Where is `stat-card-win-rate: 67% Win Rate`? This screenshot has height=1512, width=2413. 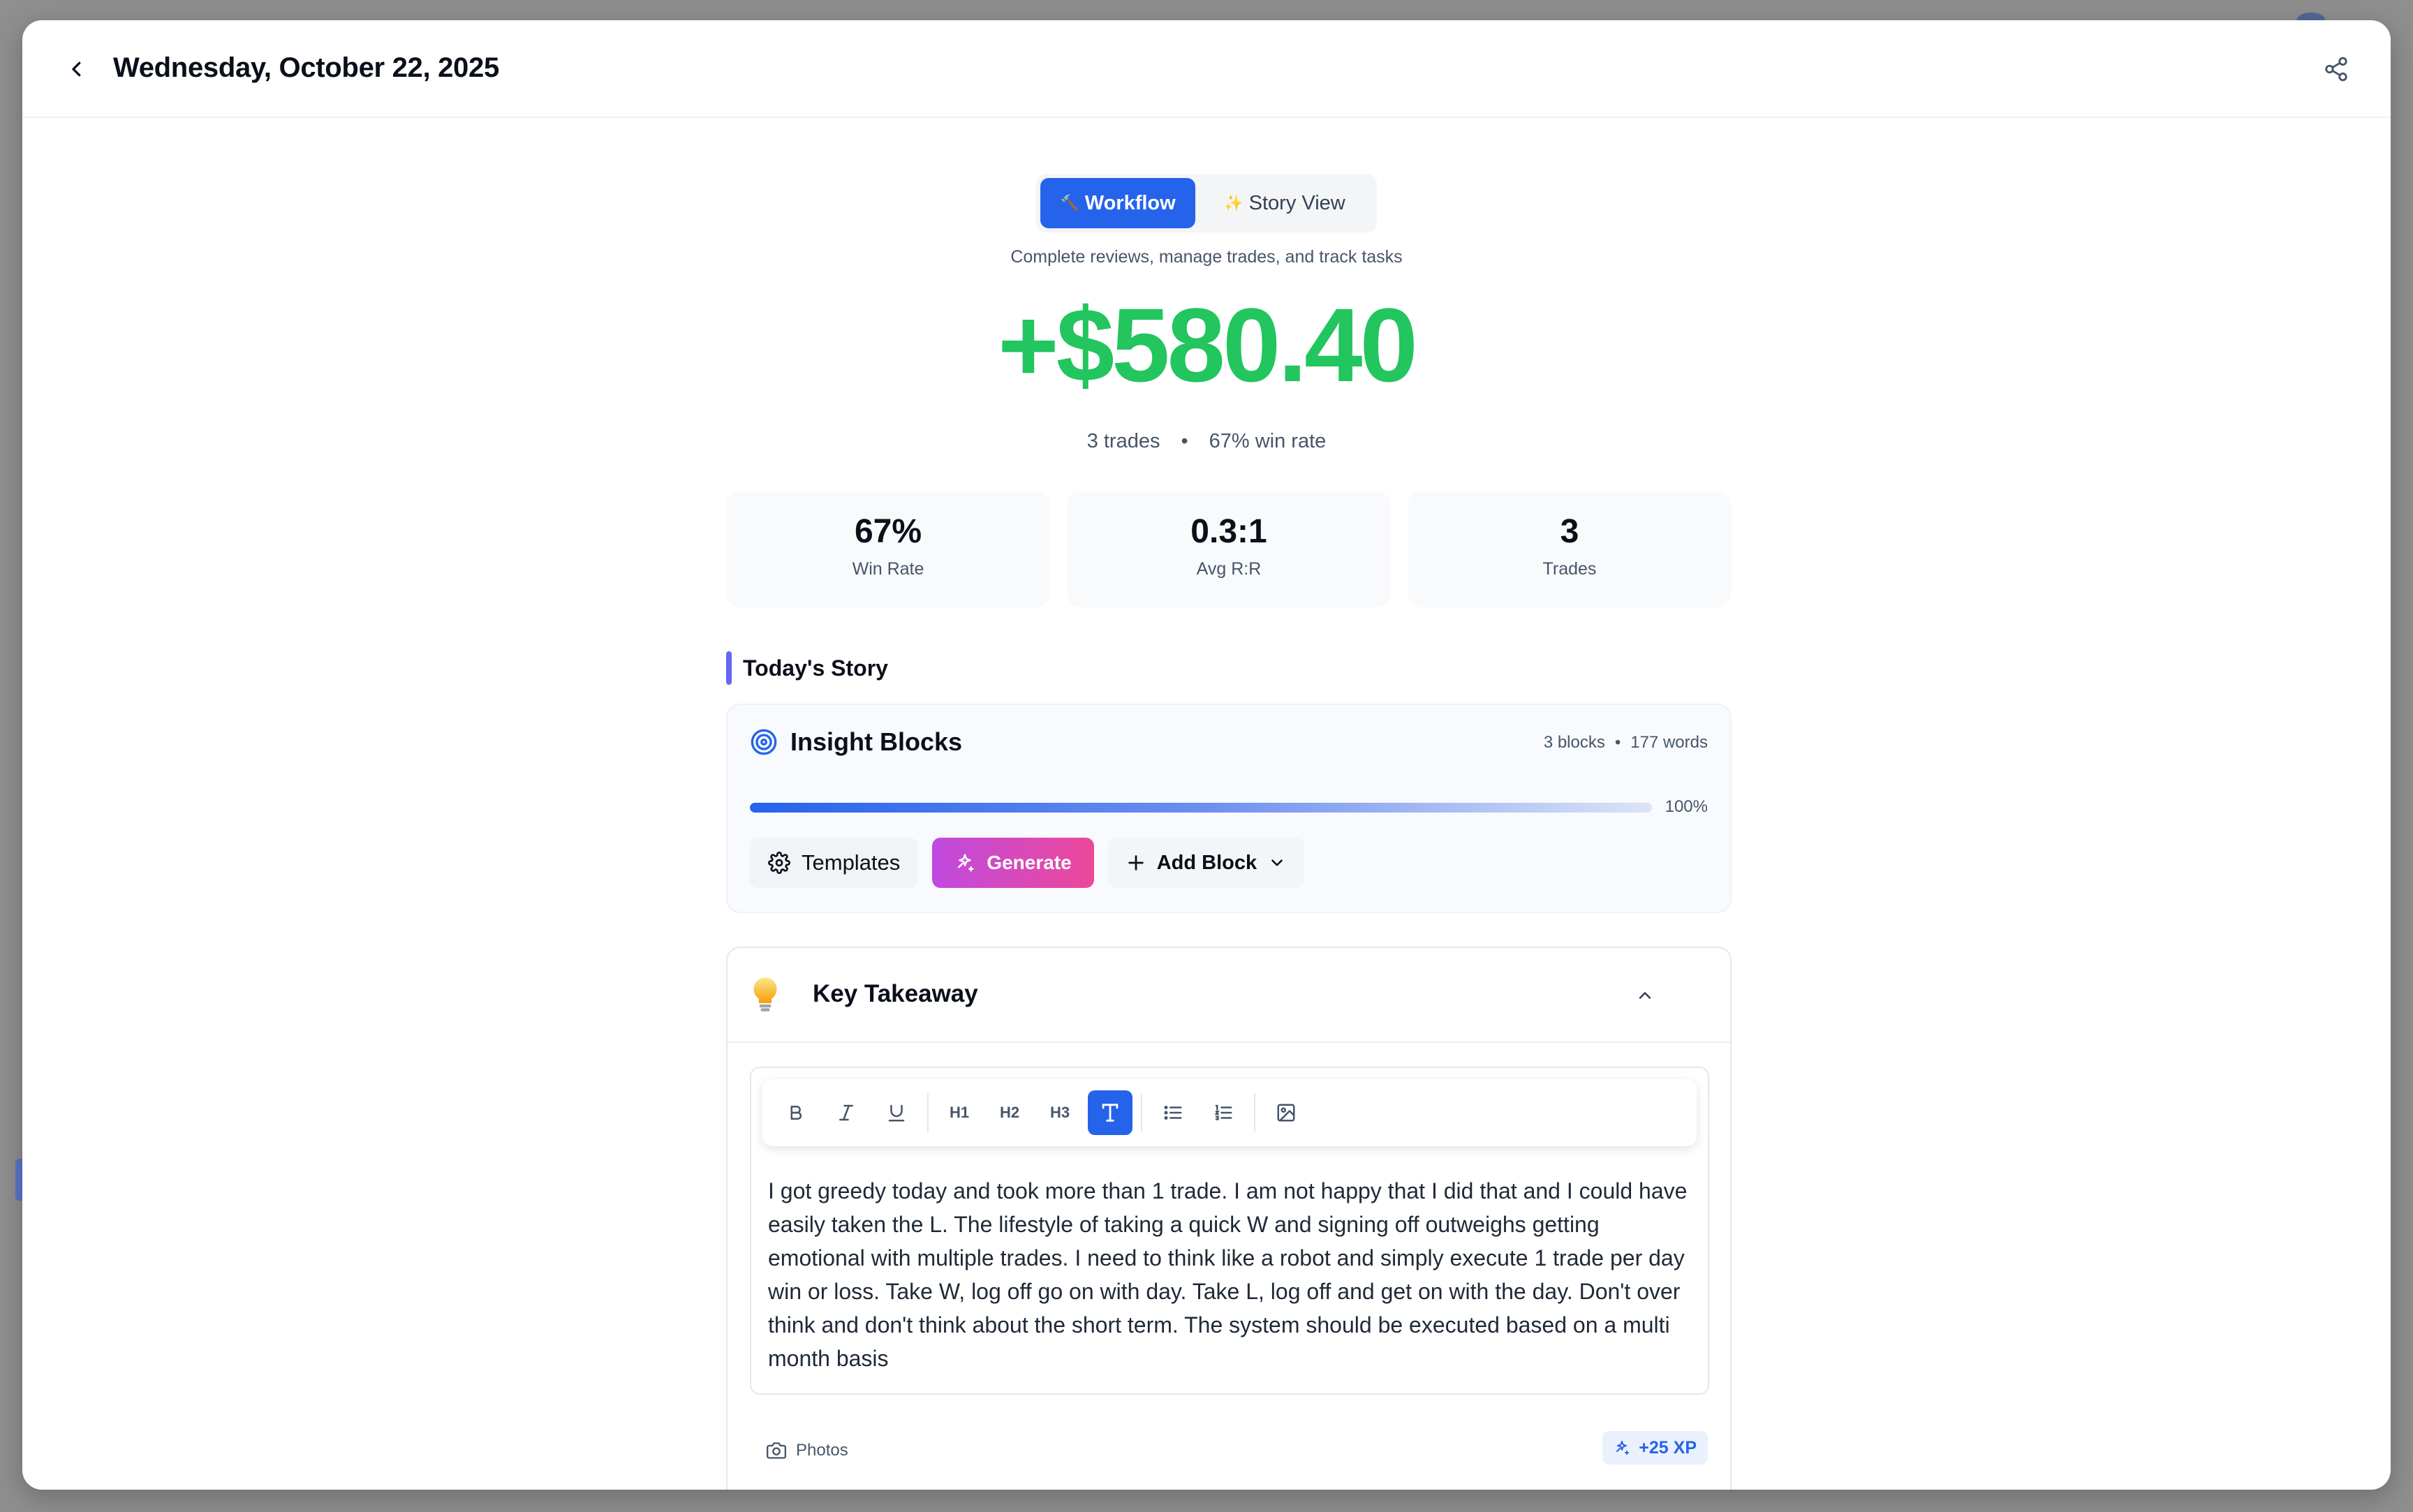
stat-card-win-rate: 67% Win Rate is located at coordinates (888, 549).